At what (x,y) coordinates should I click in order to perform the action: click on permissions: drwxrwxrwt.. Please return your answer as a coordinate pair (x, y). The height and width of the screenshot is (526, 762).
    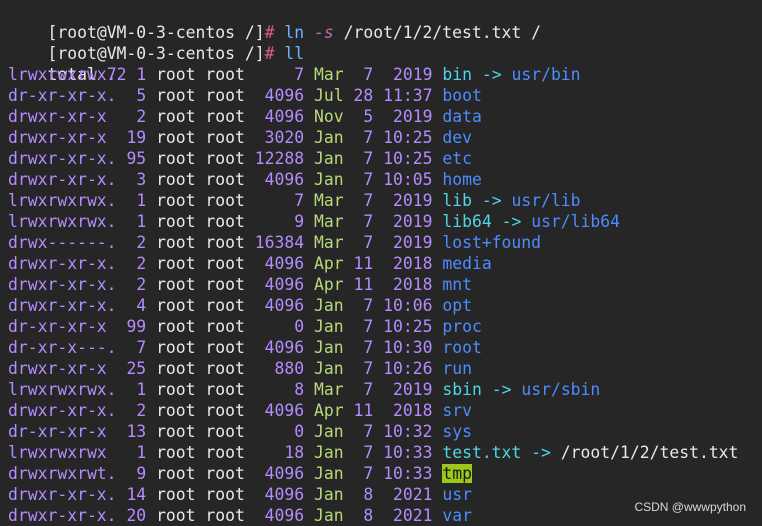
    Looking at the image, I should click on (62, 473).